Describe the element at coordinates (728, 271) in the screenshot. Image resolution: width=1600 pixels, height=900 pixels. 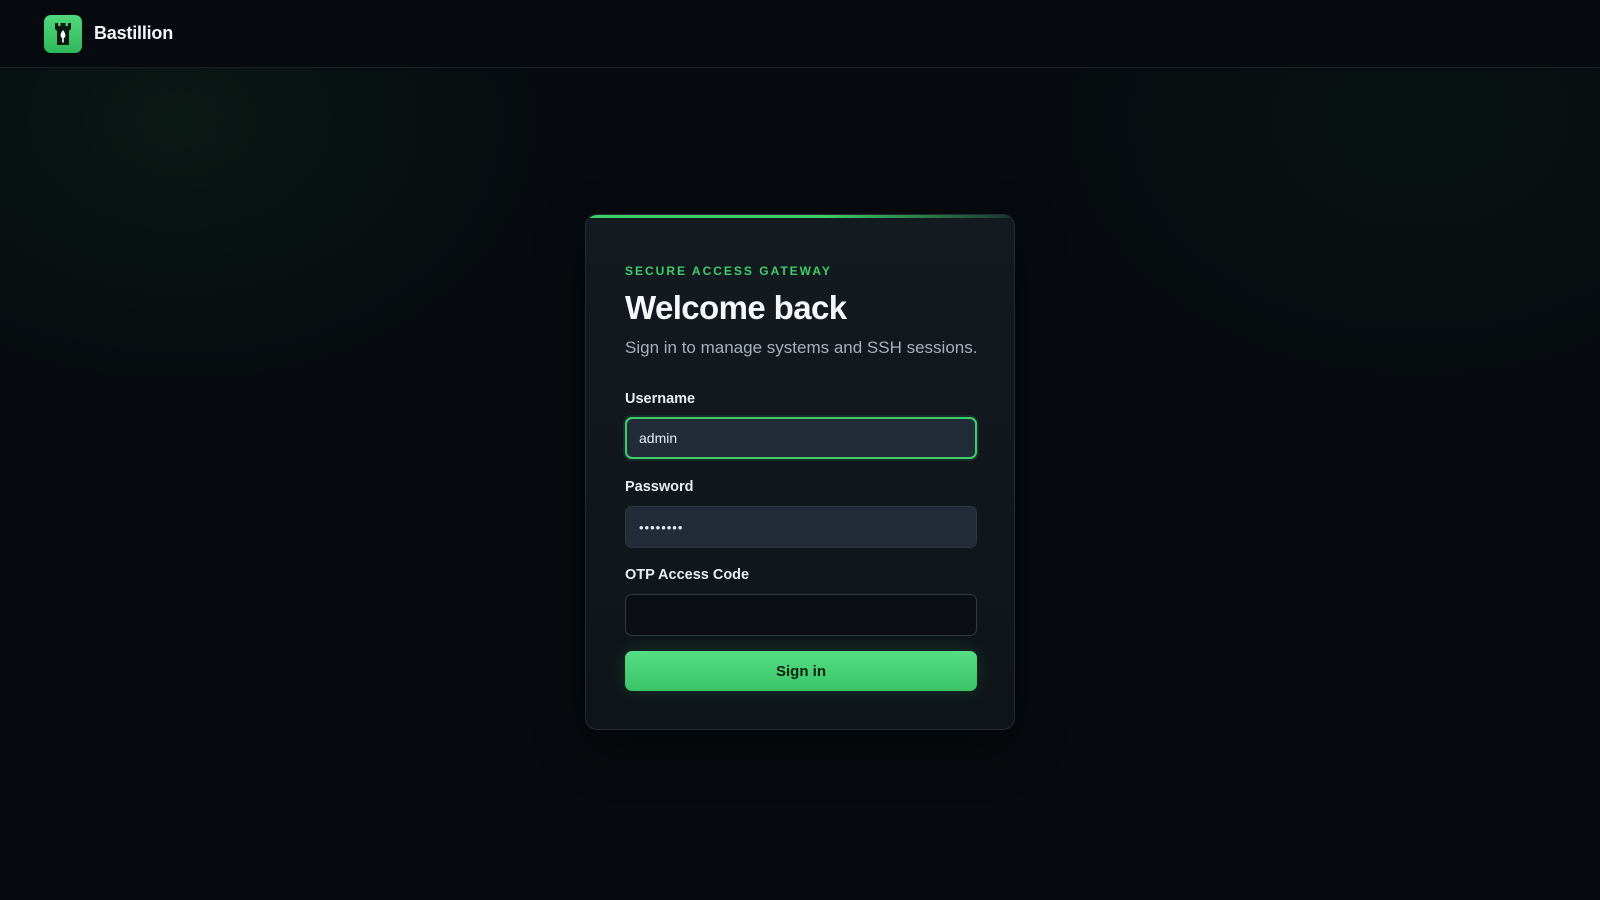
I see `eyebrow-label: SECURE ACCESS GATEWAY` at that location.